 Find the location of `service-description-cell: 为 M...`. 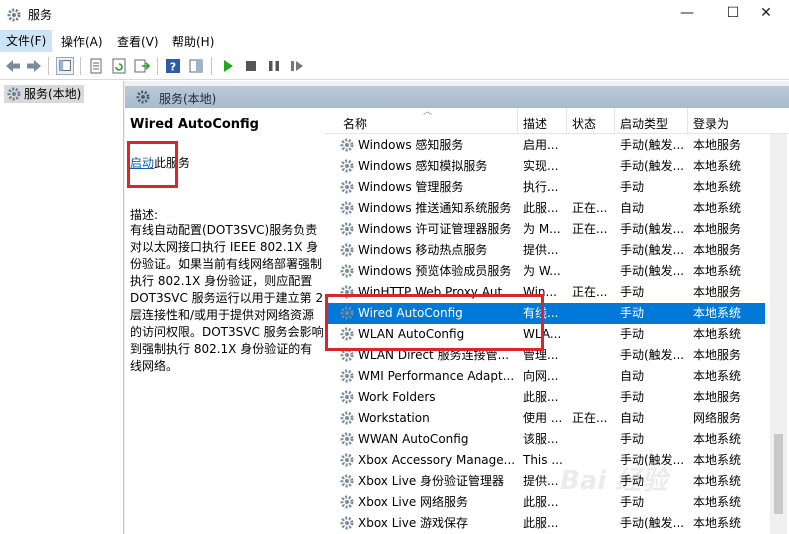

service-description-cell: 为 M... is located at coordinates (542, 229).